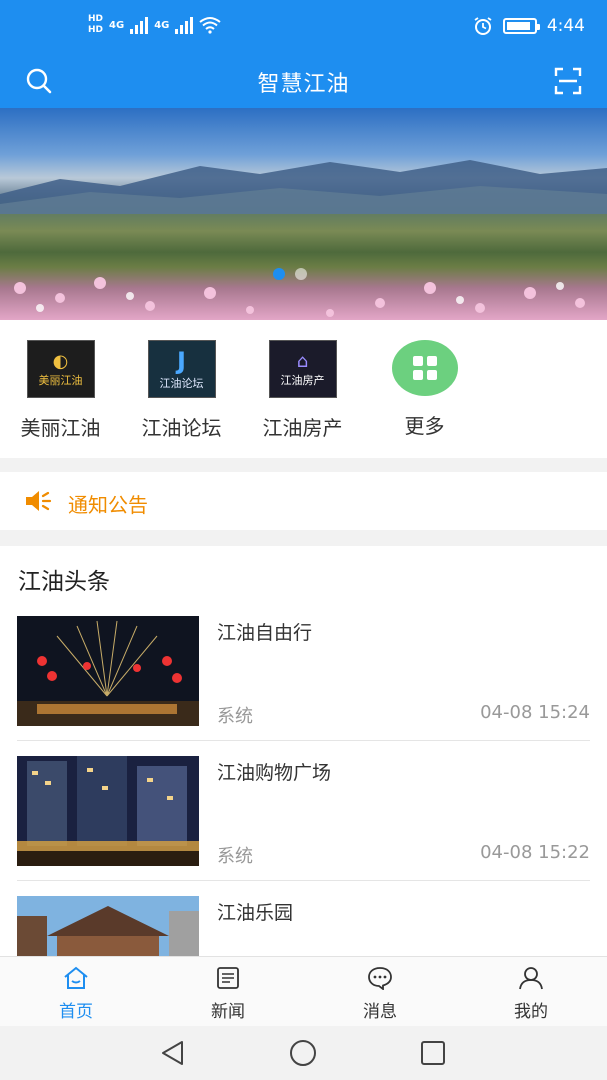 The width and height of the screenshot is (607, 1080). Describe the element at coordinates (60, 428) in the screenshot. I see `shortcut-label: 美丽江油` at that location.